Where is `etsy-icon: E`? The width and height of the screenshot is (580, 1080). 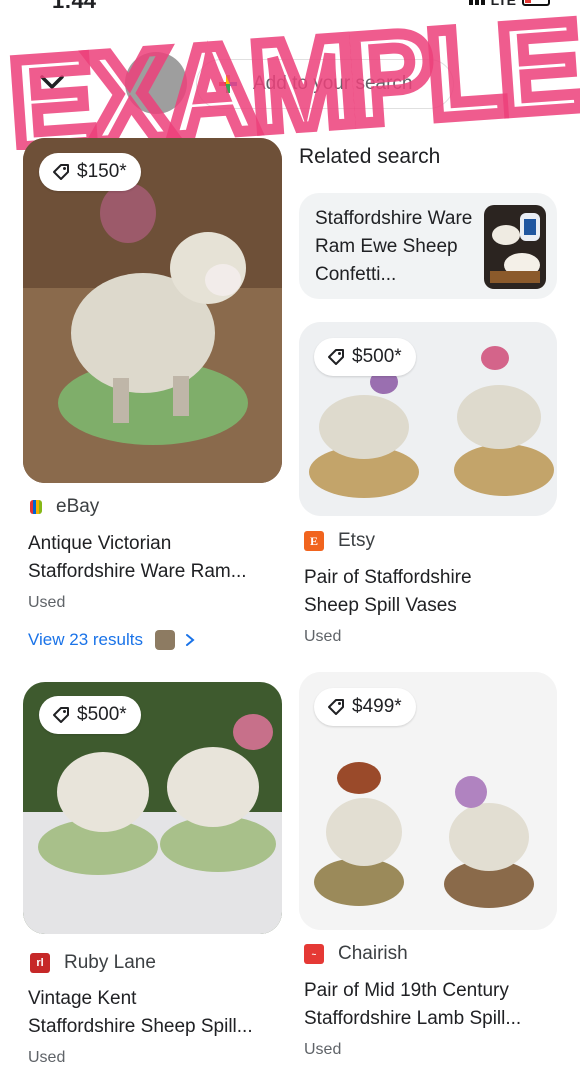 etsy-icon: E is located at coordinates (314, 541).